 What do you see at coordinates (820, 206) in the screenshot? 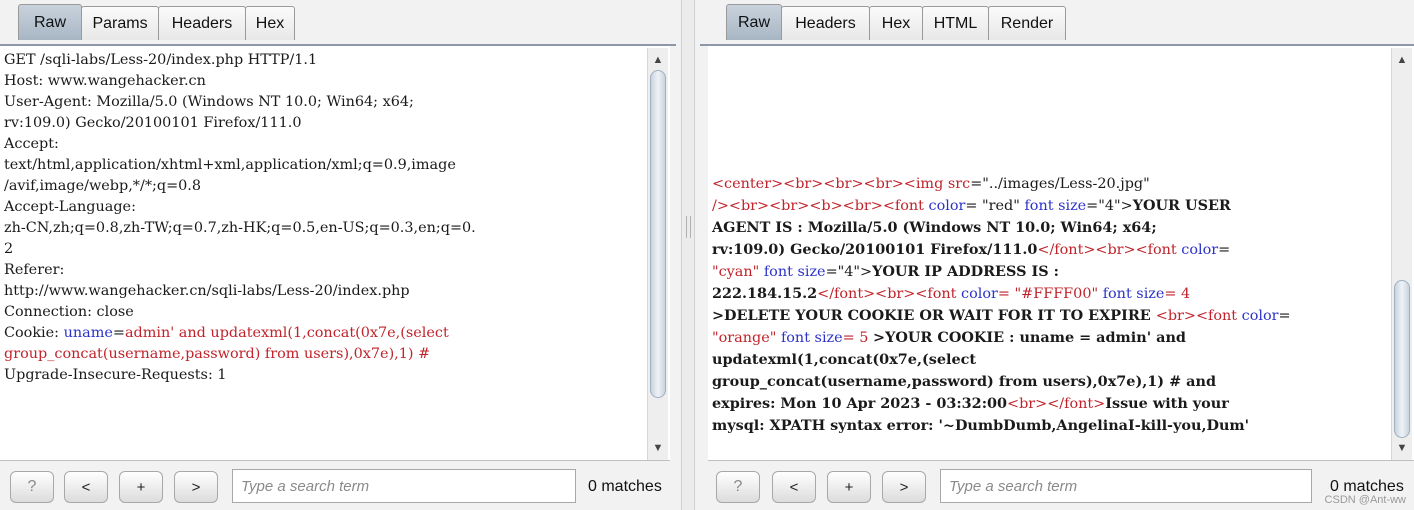
I see `response-markup: /><br><br><b><br><font` at bounding box center [820, 206].